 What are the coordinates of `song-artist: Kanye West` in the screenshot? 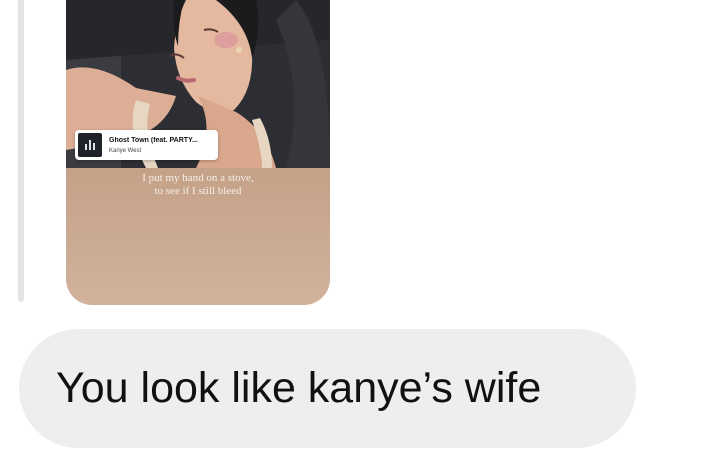 It's located at (125, 151).